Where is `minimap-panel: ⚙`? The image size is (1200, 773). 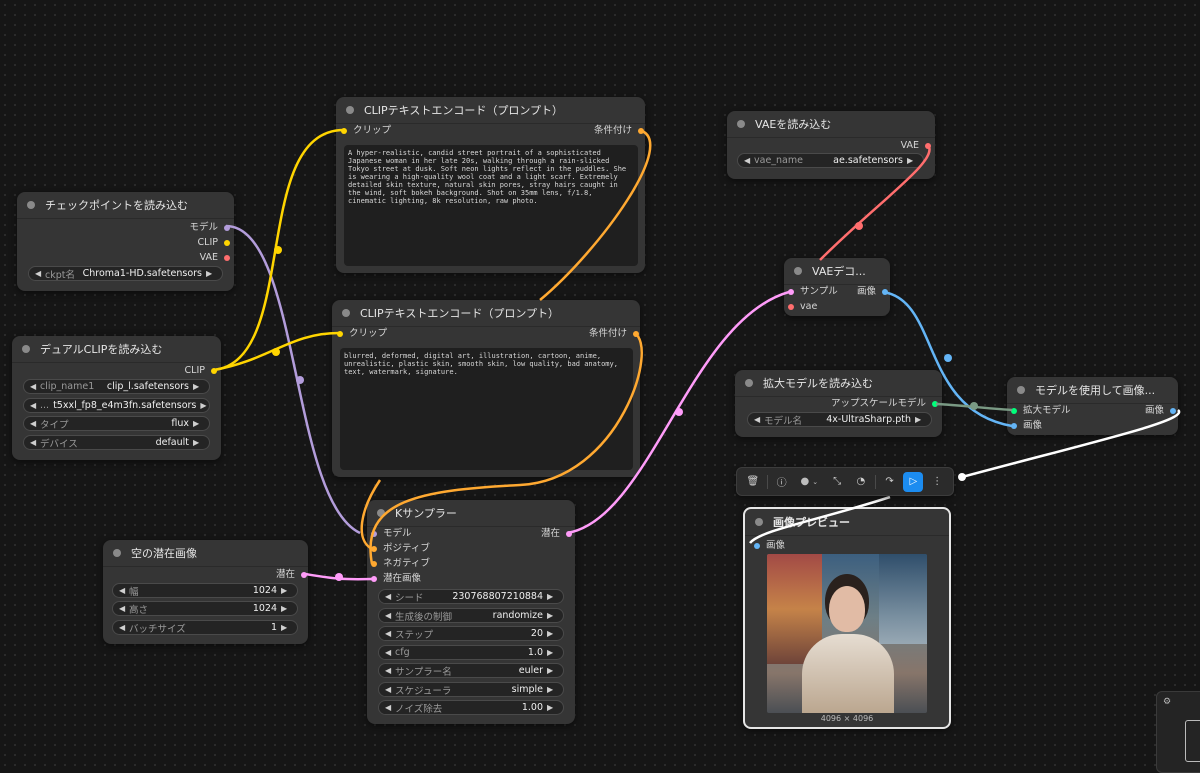 minimap-panel: ⚙ is located at coordinates (1178, 732).